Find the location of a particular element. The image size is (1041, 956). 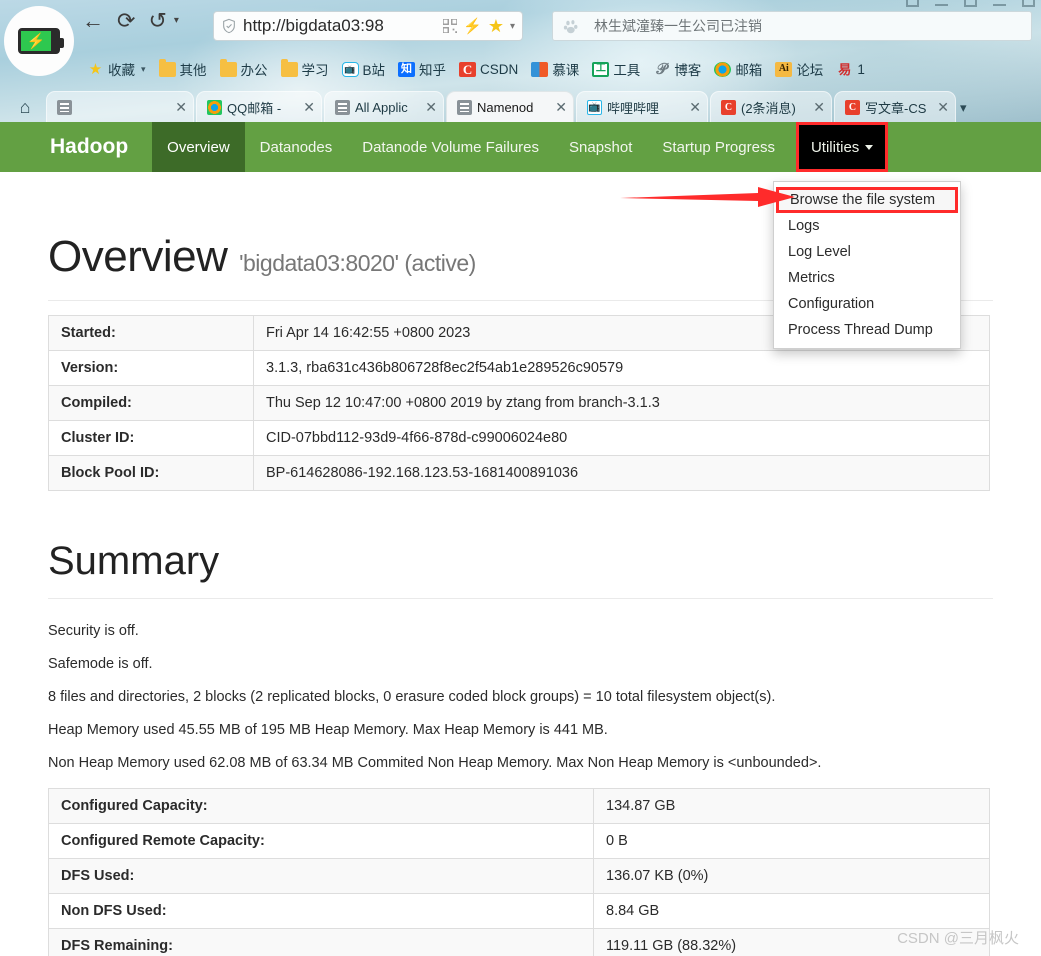

bookmark-forum: Ai 论坛 is located at coordinates (799, 69).